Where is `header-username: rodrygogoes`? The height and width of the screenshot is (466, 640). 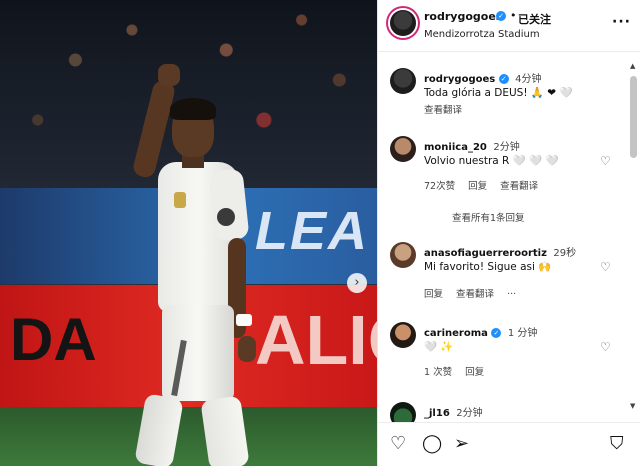
header-username: rodrygogoes is located at coordinates (463, 16).